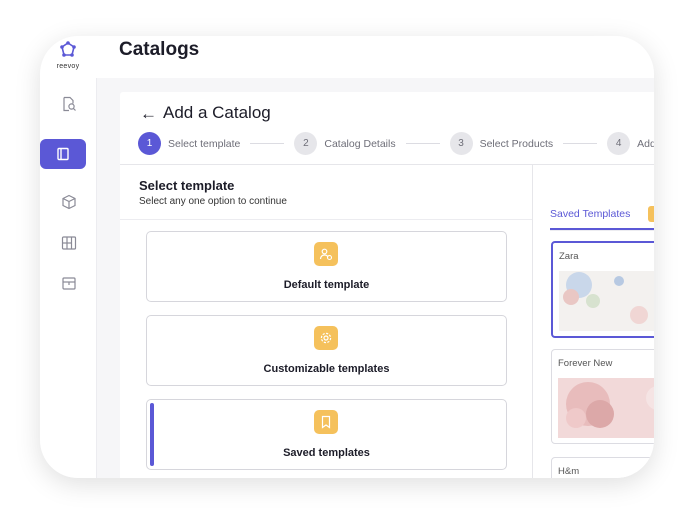 The image size is (694, 522). Describe the element at coordinates (68, 66) in the screenshot. I see `logo-text: reevoy` at that location.